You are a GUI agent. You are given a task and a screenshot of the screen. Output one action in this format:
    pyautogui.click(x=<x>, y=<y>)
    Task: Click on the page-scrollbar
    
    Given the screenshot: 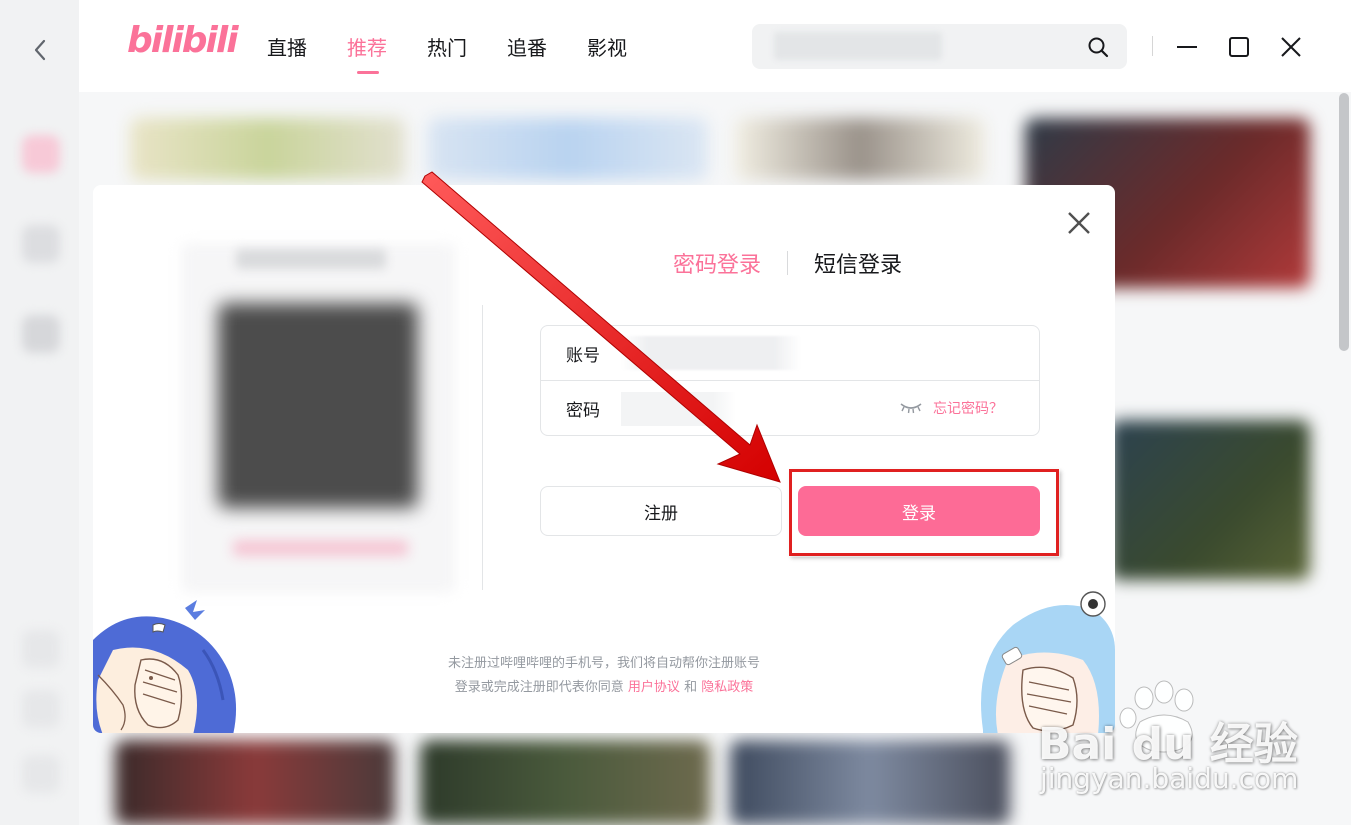 What is the action you would take?
    pyautogui.click(x=1344, y=222)
    